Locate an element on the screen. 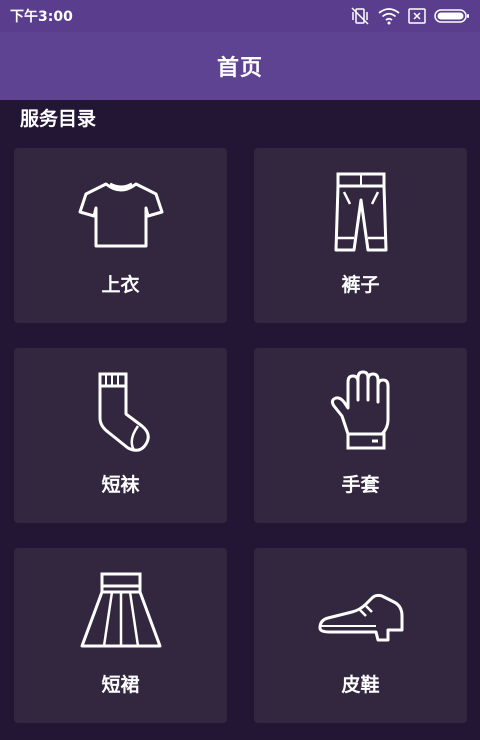 Image resolution: width=480 pixels, height=740 pixels. category-card-skirts: 短裙 is located at coordinates (120, 635).